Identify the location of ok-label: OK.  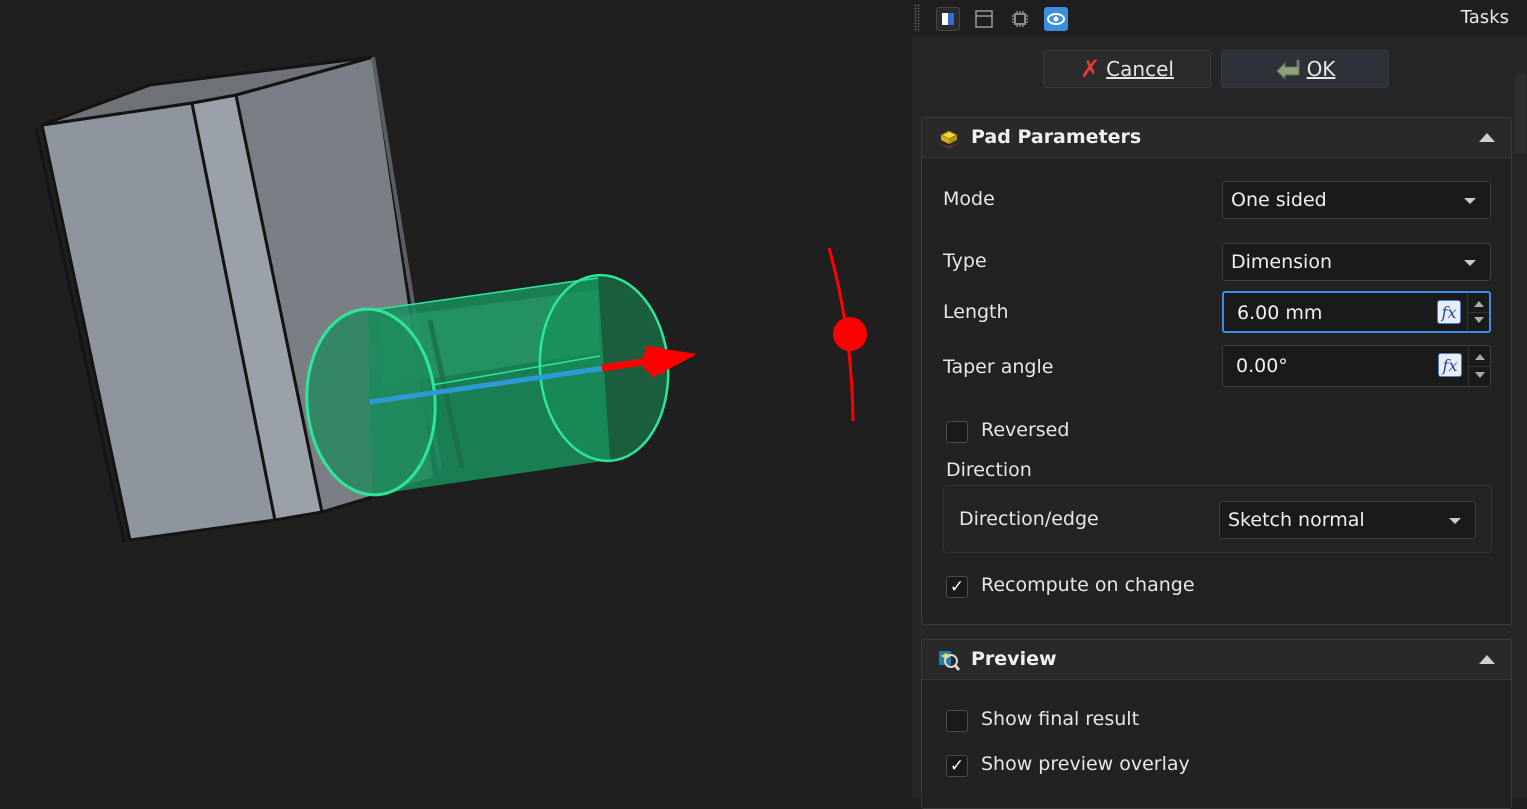
(1321, 69).